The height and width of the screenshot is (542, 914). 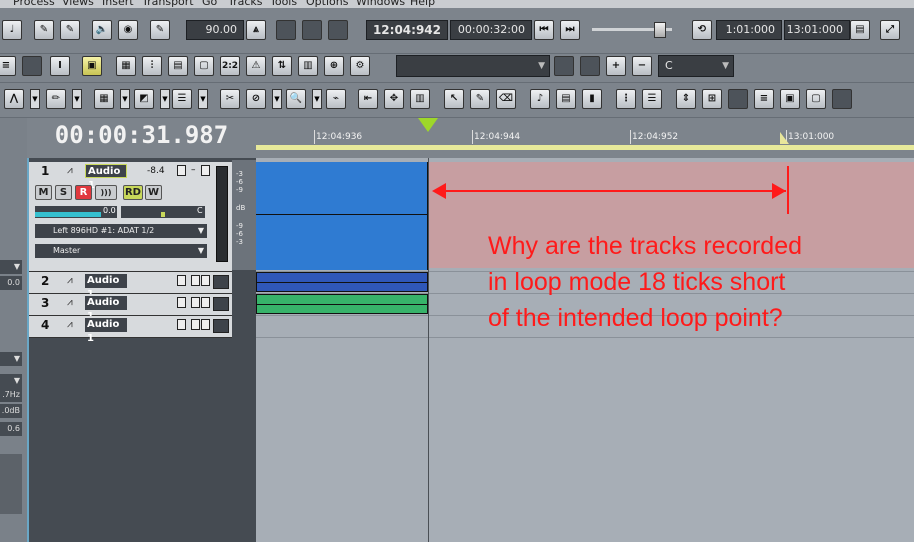 I want to click on target-icon: ⊕, so click(x=334, y=66).